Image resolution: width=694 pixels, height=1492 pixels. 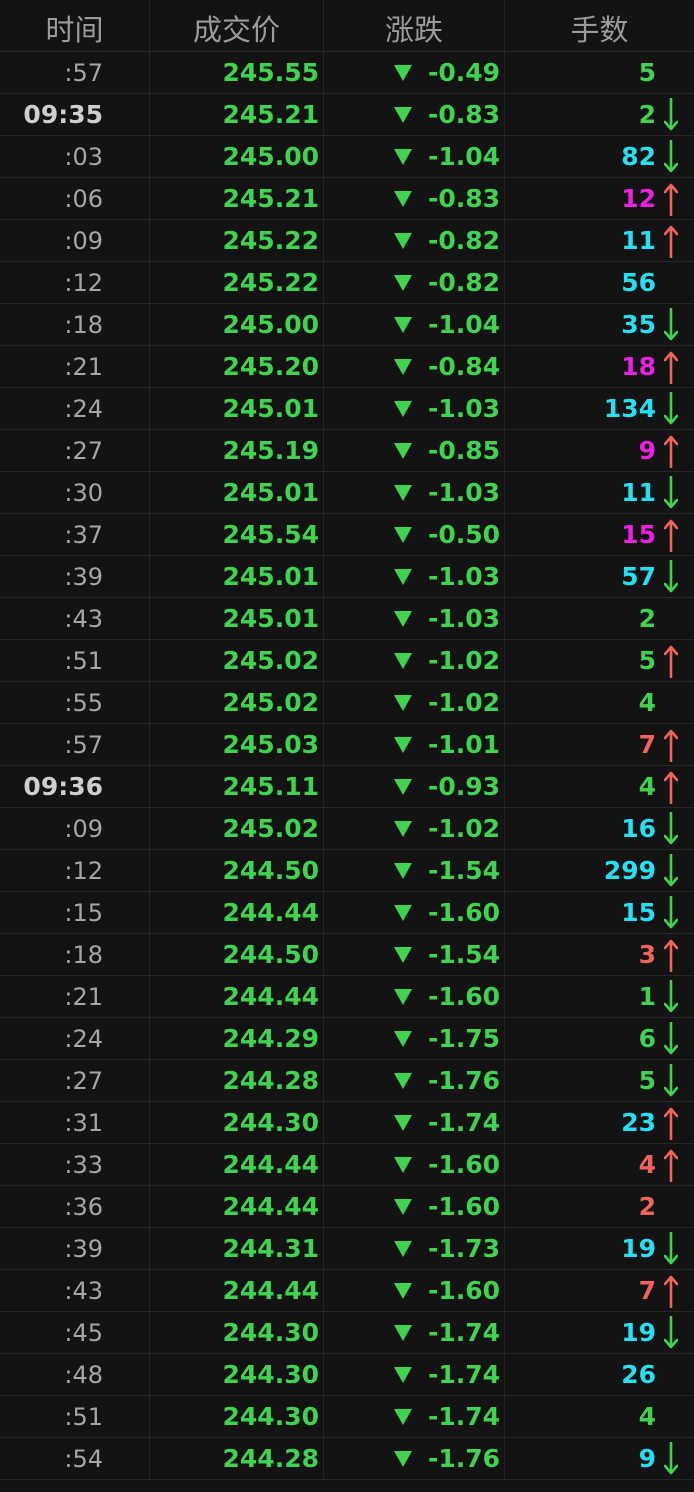 I want to click on price-cell: 245.01, so click(x=237, y=618).